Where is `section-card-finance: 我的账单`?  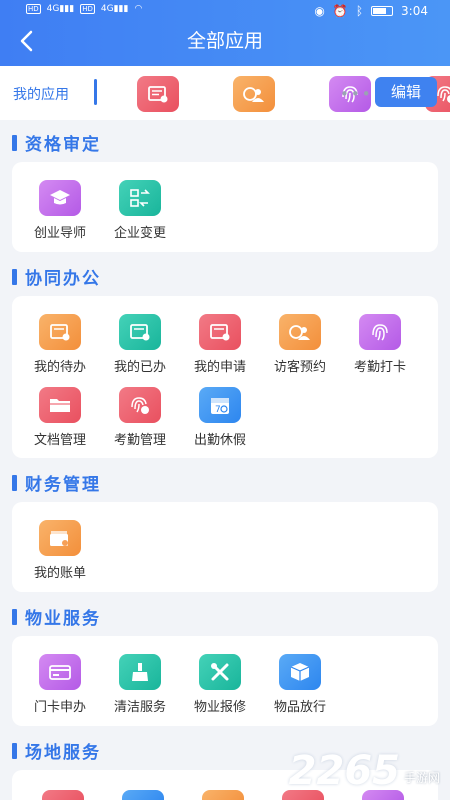
section-card-finance: 我的账单 is located at coordinates (225, 547).